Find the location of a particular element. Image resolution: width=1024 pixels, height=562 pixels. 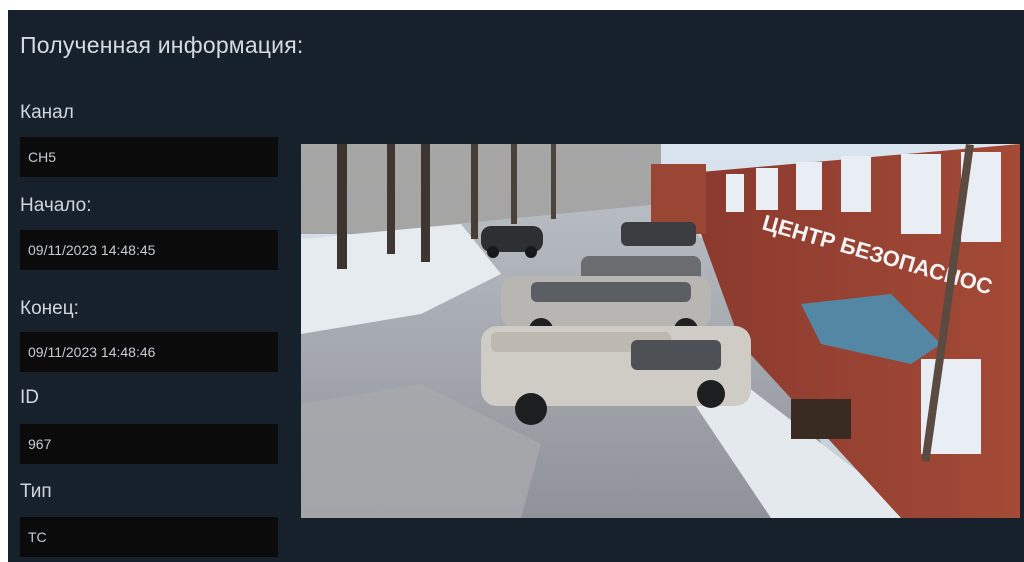

type-value: ТС is located at coordinates (37, 537).